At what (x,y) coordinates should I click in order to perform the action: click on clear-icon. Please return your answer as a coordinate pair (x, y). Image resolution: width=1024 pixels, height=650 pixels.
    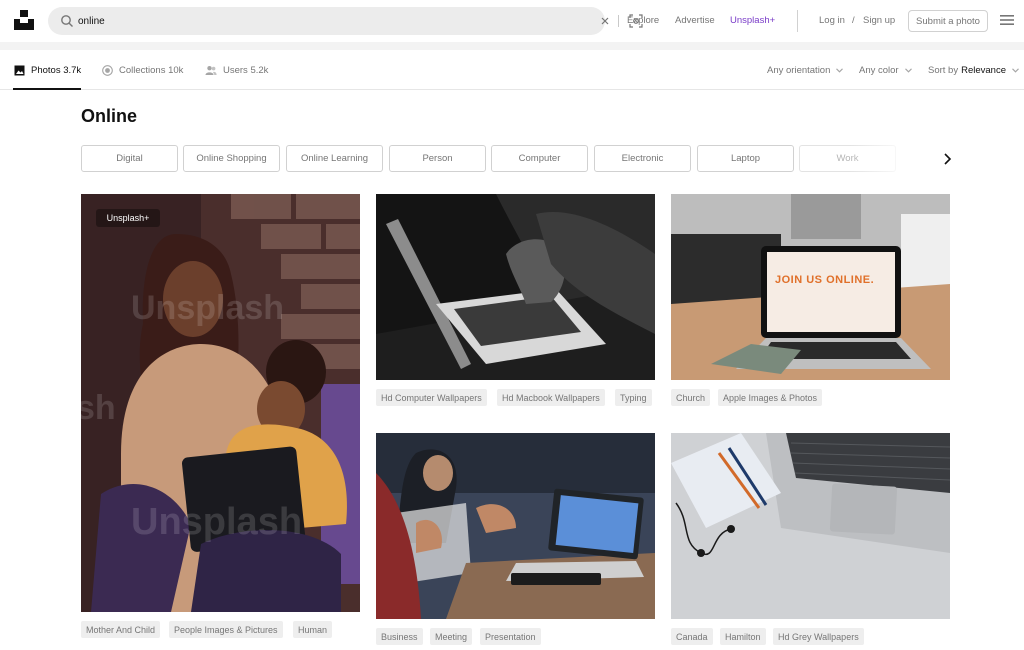
    Looking at the image, I should click on (605, 21).